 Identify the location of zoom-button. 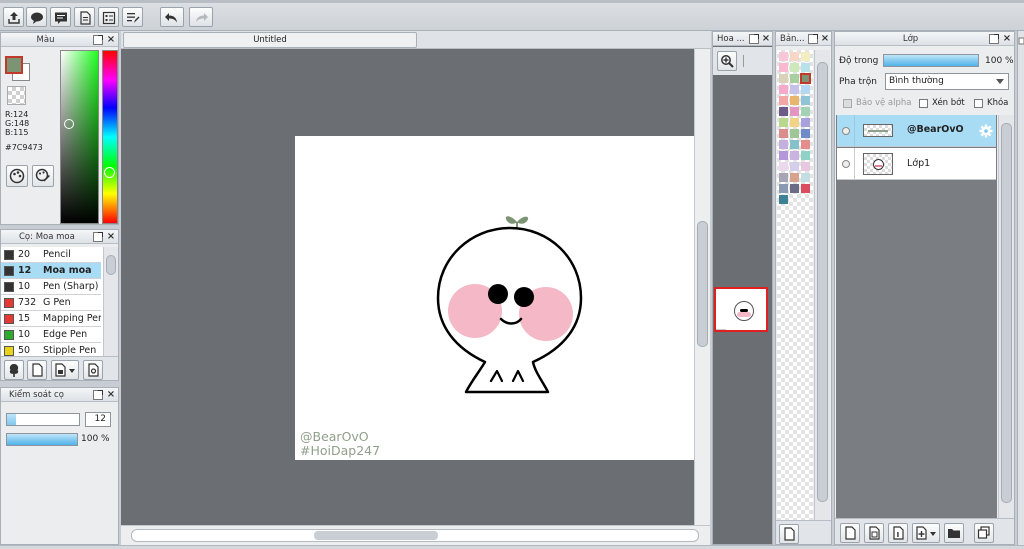
(727, 61).